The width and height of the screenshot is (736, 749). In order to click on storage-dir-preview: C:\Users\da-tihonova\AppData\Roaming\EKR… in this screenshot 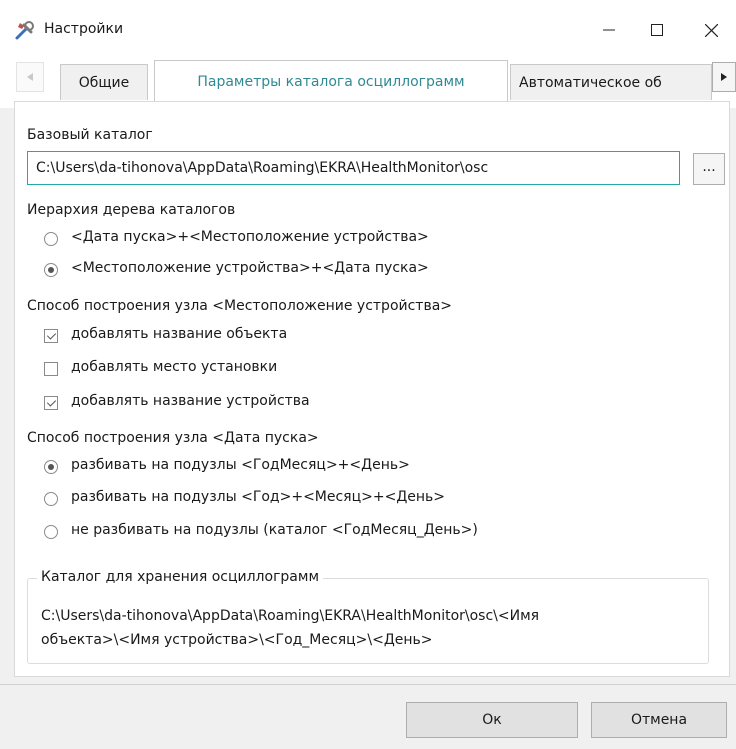, I will do `click(377, 628)`.